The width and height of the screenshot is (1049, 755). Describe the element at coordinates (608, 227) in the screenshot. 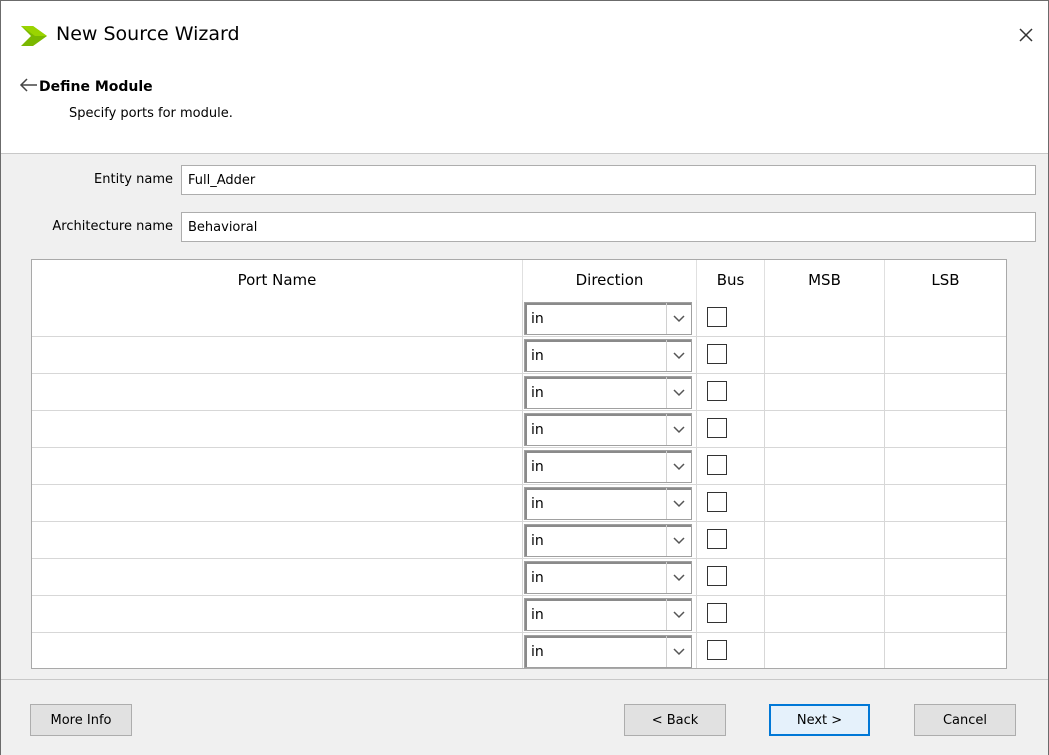

I see `architecture-name-input` at that location.